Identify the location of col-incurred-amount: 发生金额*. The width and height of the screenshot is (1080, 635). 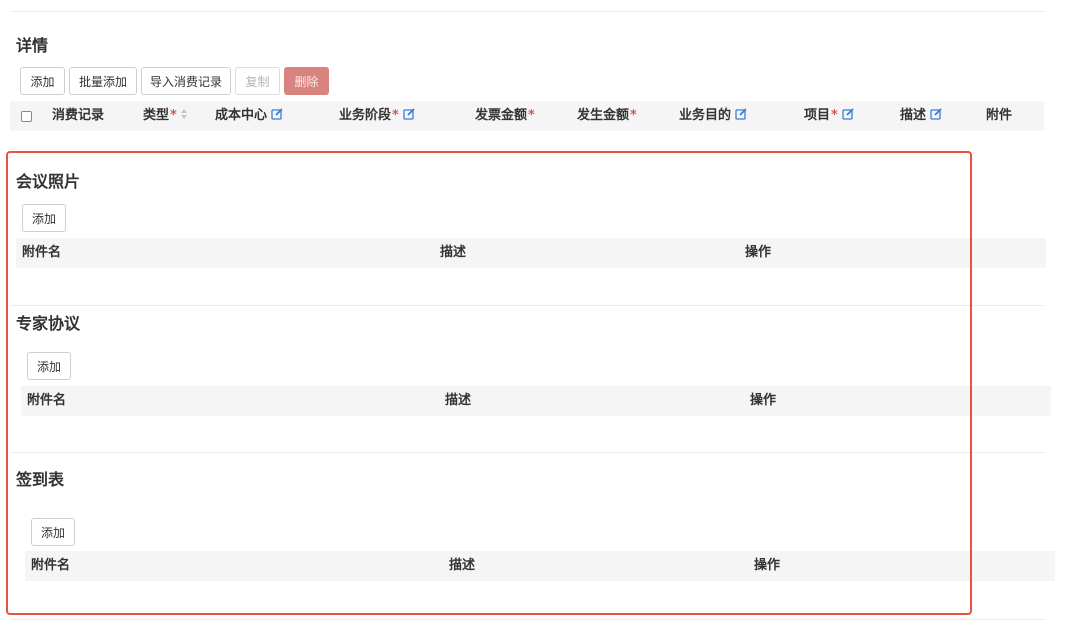
(607, 115).